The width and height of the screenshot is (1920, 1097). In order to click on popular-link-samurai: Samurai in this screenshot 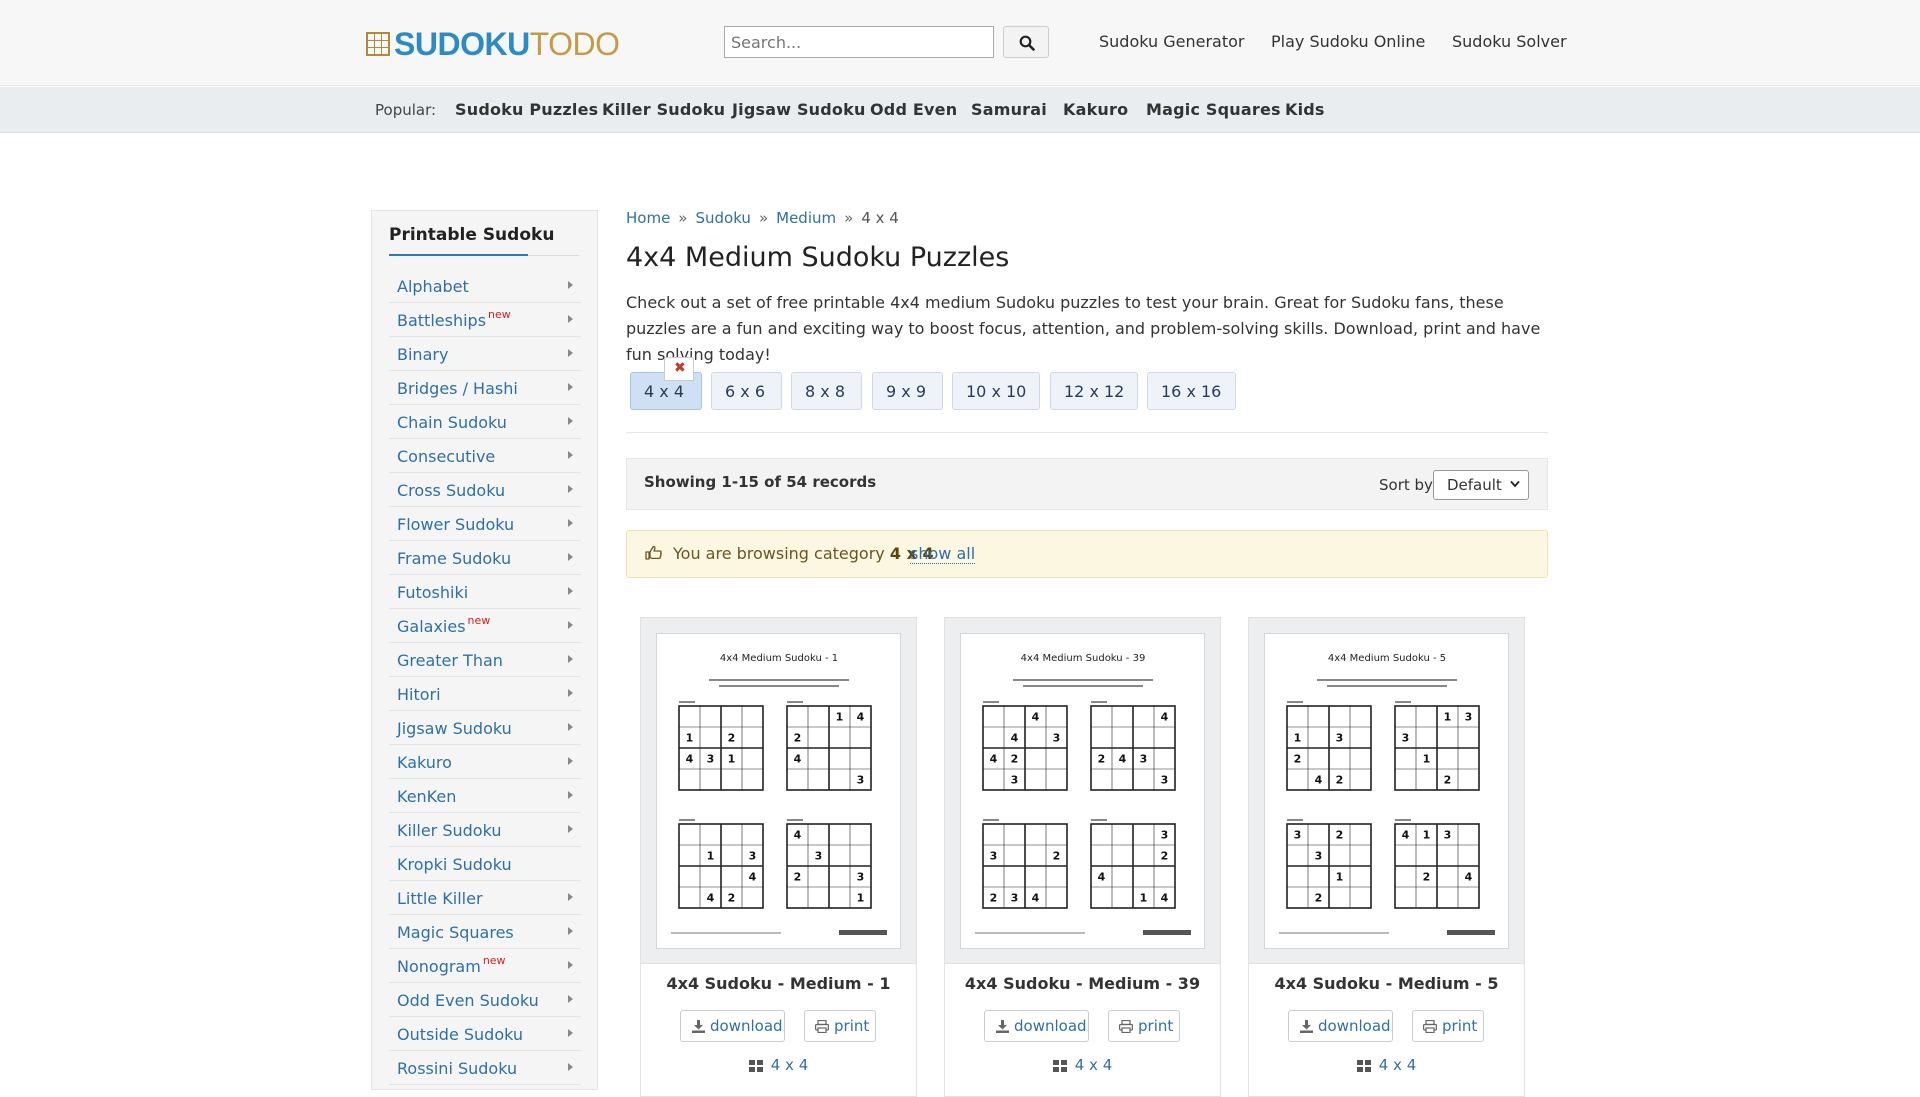, I will do `click(1009, 109)`.